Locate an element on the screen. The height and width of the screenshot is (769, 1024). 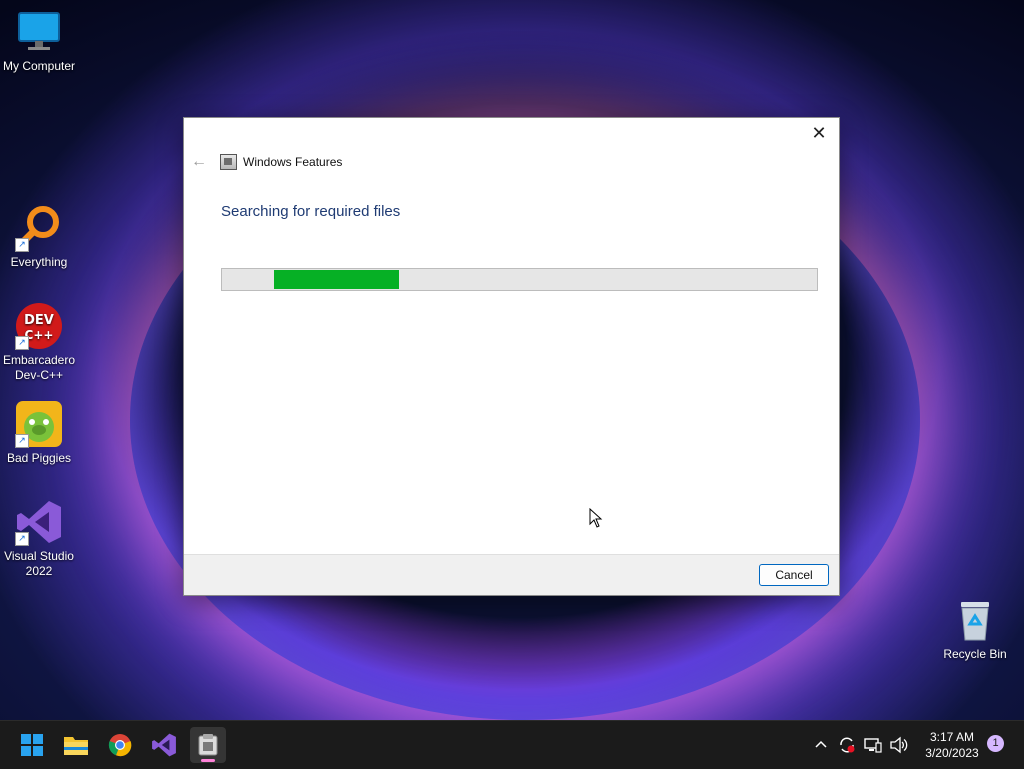
taskbar-visual-studio is located at coordinates (164, 745).